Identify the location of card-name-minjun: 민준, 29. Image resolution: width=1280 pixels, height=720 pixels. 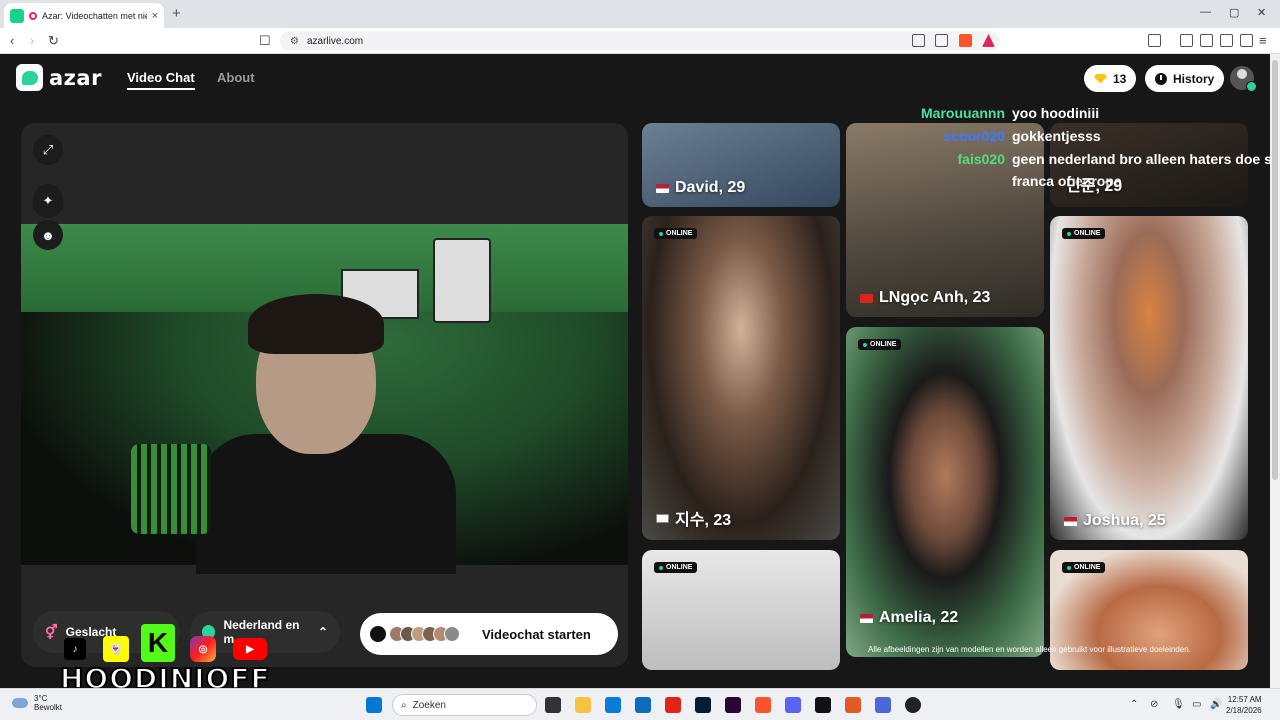
(1094, 186).